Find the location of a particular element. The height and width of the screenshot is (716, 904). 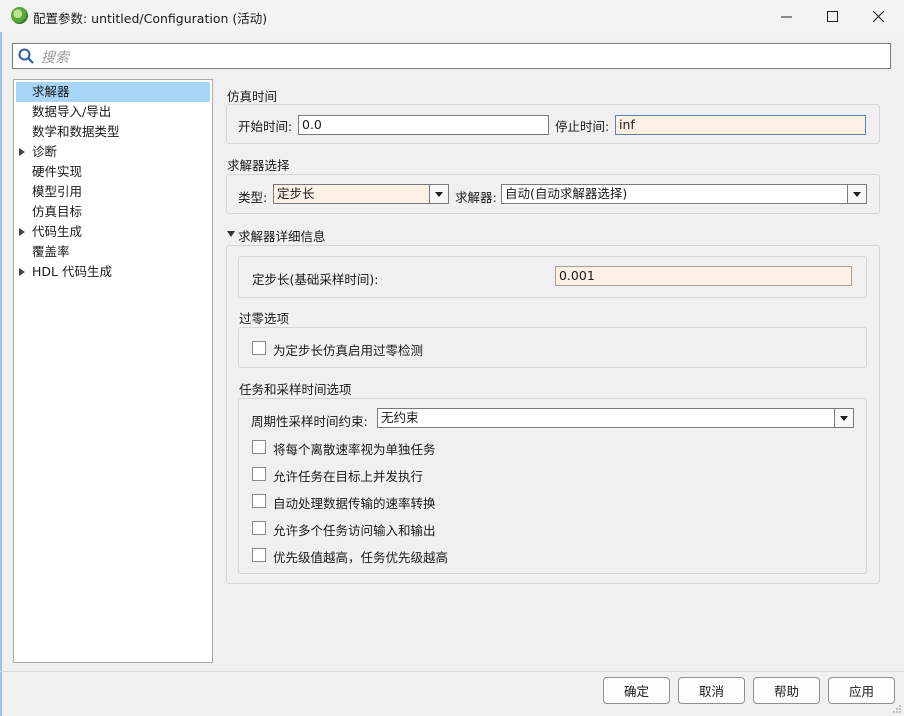

tree-item-data-import-export: 数据导入/导出 is located at coordinates (113, 112).